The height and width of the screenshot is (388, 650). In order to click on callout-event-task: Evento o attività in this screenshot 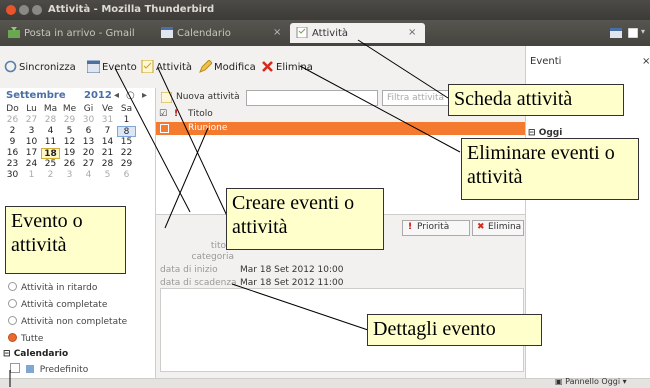, I will do `click(65, 240)`.